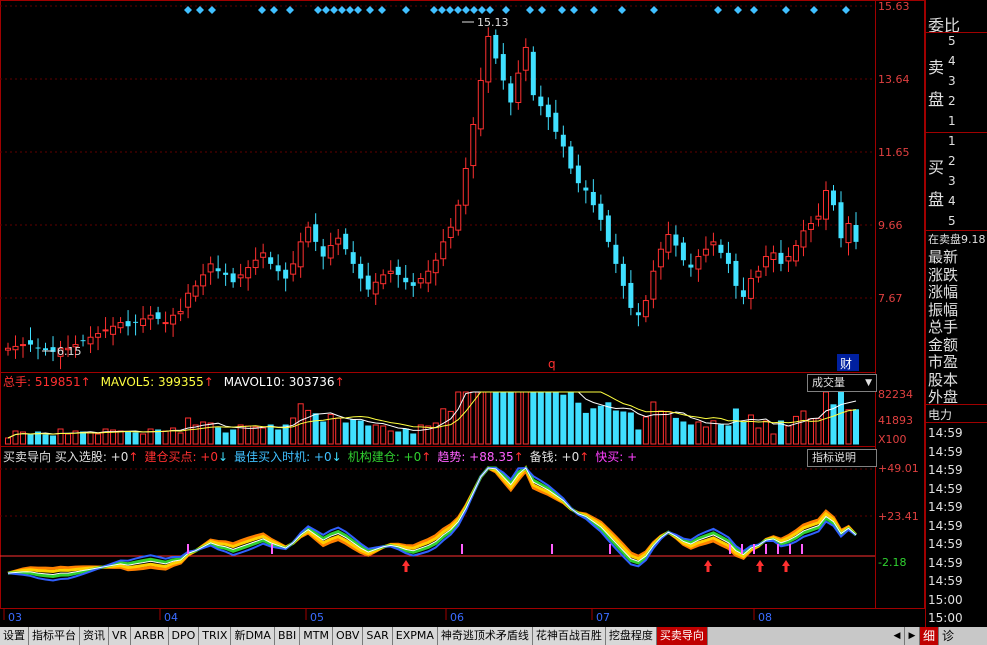 The height and width of the screenshot is (645, 987). What do you see at coordinates (952, 101) in the screenshot?
I see `order-level: 2` at bounding box center [952, 101].